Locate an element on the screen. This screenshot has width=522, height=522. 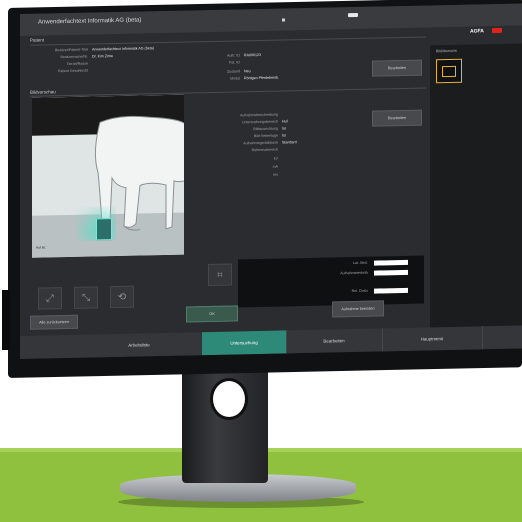
reset-tool-icon: ⟲ is located at coordinates (122, 297).